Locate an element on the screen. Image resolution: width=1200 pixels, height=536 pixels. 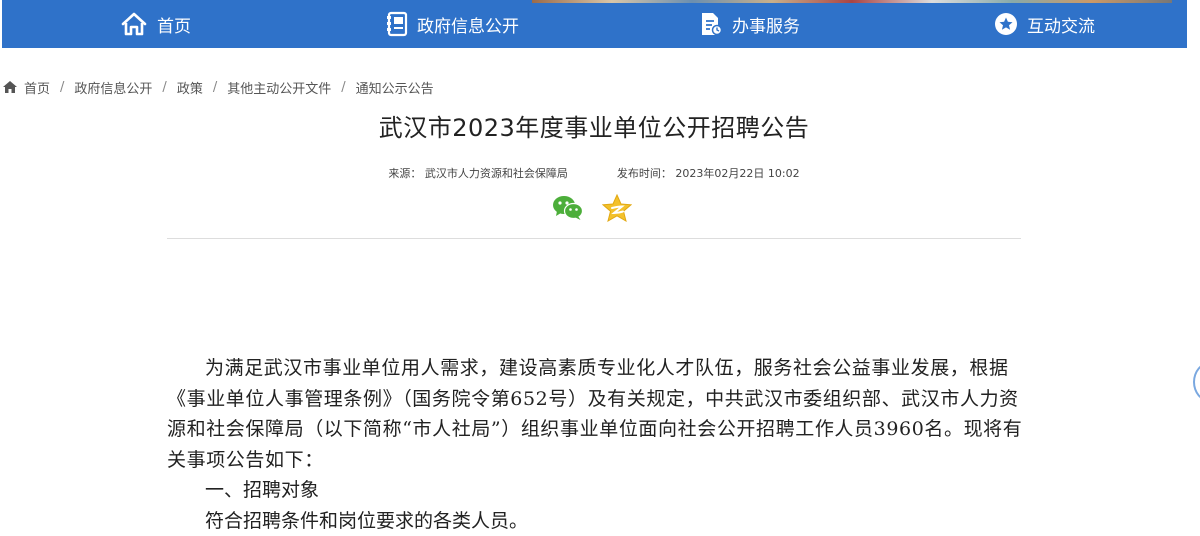
section-heading: 一、招聘对象 is located at coordinates (262, 490).